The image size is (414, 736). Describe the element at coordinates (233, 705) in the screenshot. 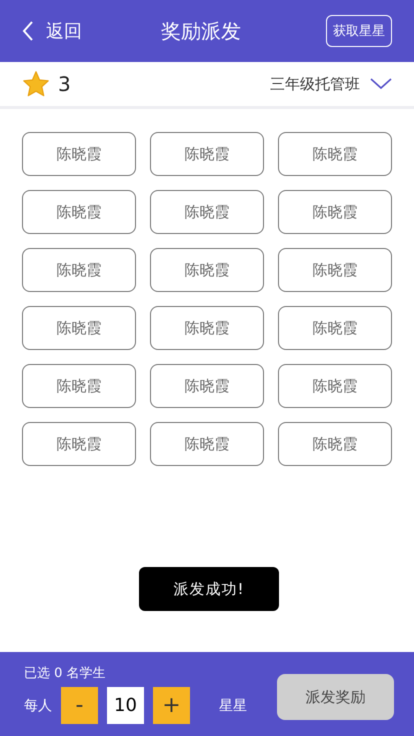

I see `unit-label: 星星` at that location.